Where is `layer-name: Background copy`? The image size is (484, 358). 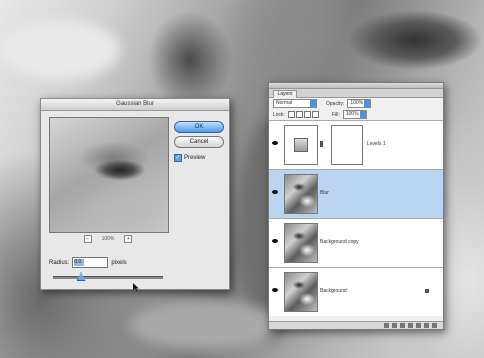
layer-name: Background copy is located at coordinates (339, 242).